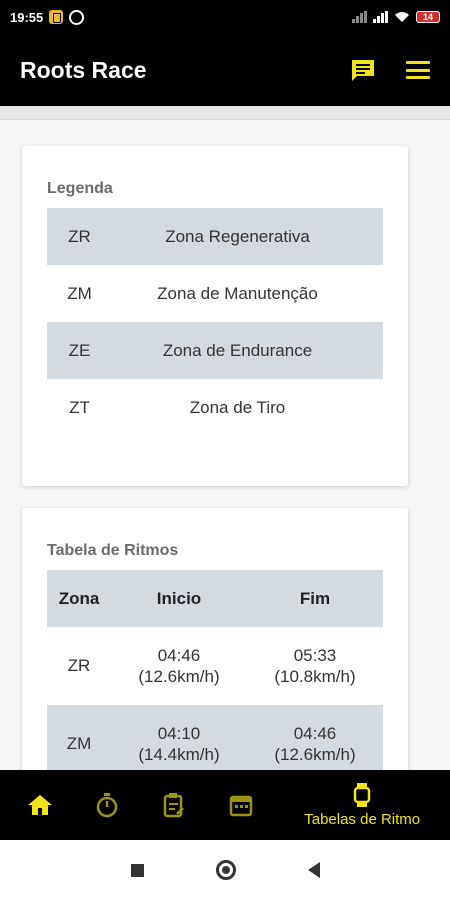 Image resolution: width=450 pixels, height=900 pixels. I want to click on stopwatch-icon, so click(106, 805).